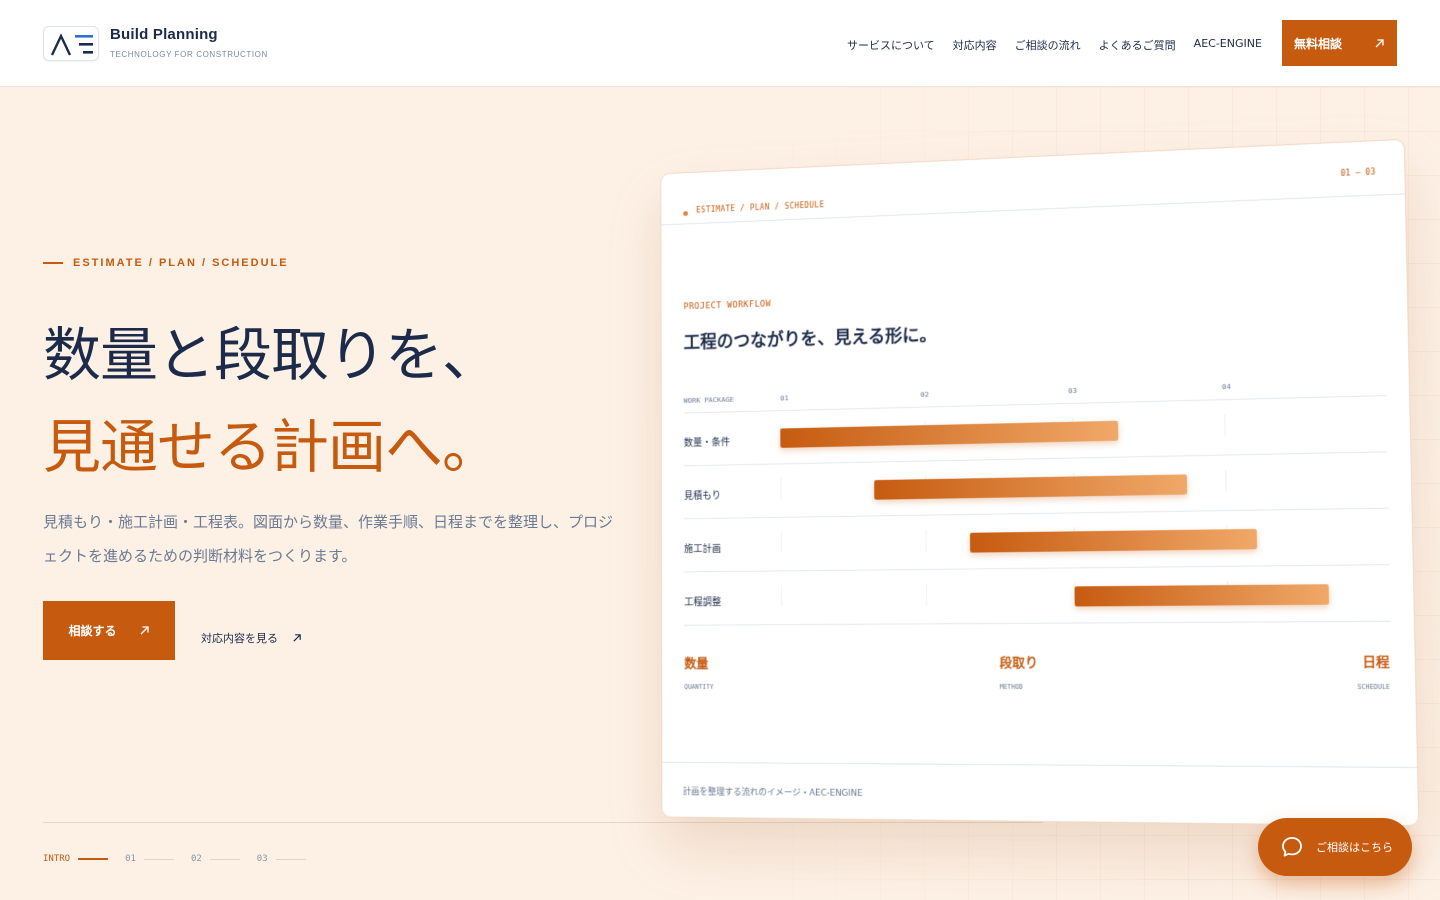 The height and width of the screenshot is (900, 1440). What do you see at coordinates (1073, 390) in the screenshot?
I see `gantt-period-03: 03` at bounding box center [1073, 390].